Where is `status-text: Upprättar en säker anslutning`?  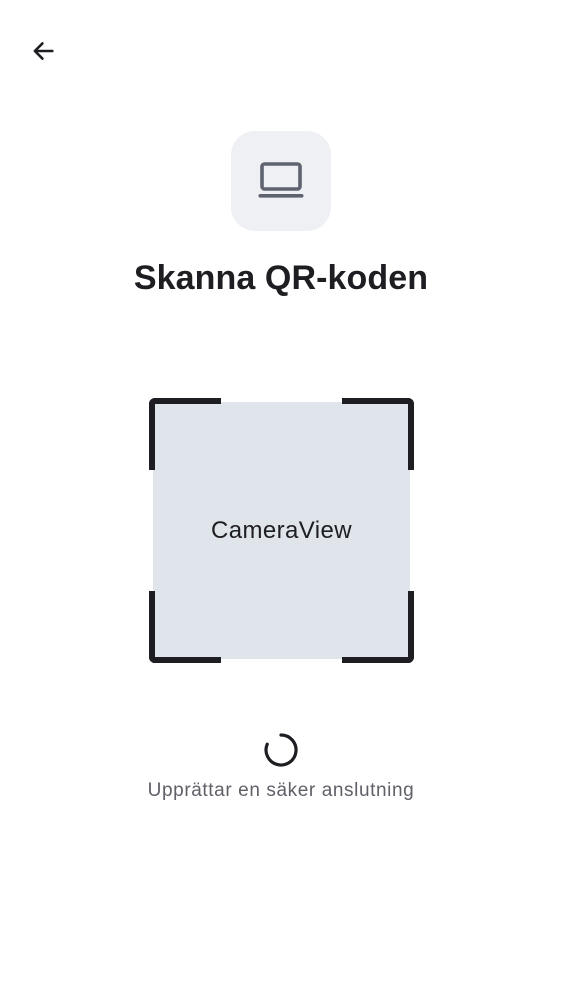 status-text: Upprättar en säker anslutning is located at coordinates (281, 790).